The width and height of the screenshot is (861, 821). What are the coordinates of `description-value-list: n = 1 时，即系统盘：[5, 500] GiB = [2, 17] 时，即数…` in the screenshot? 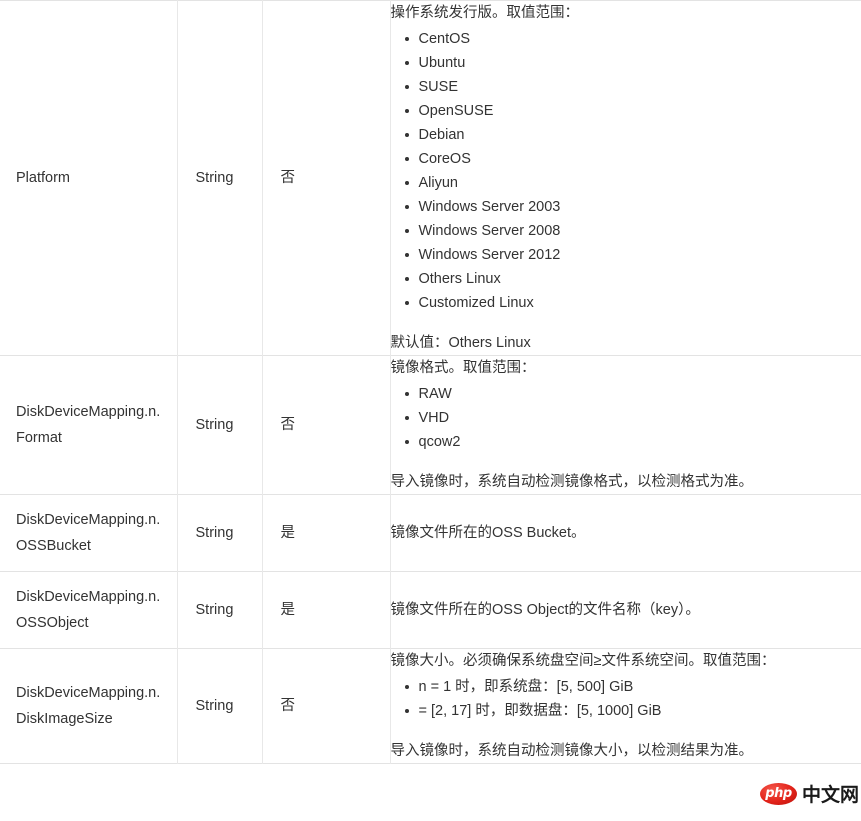 It's located at (626, 699).